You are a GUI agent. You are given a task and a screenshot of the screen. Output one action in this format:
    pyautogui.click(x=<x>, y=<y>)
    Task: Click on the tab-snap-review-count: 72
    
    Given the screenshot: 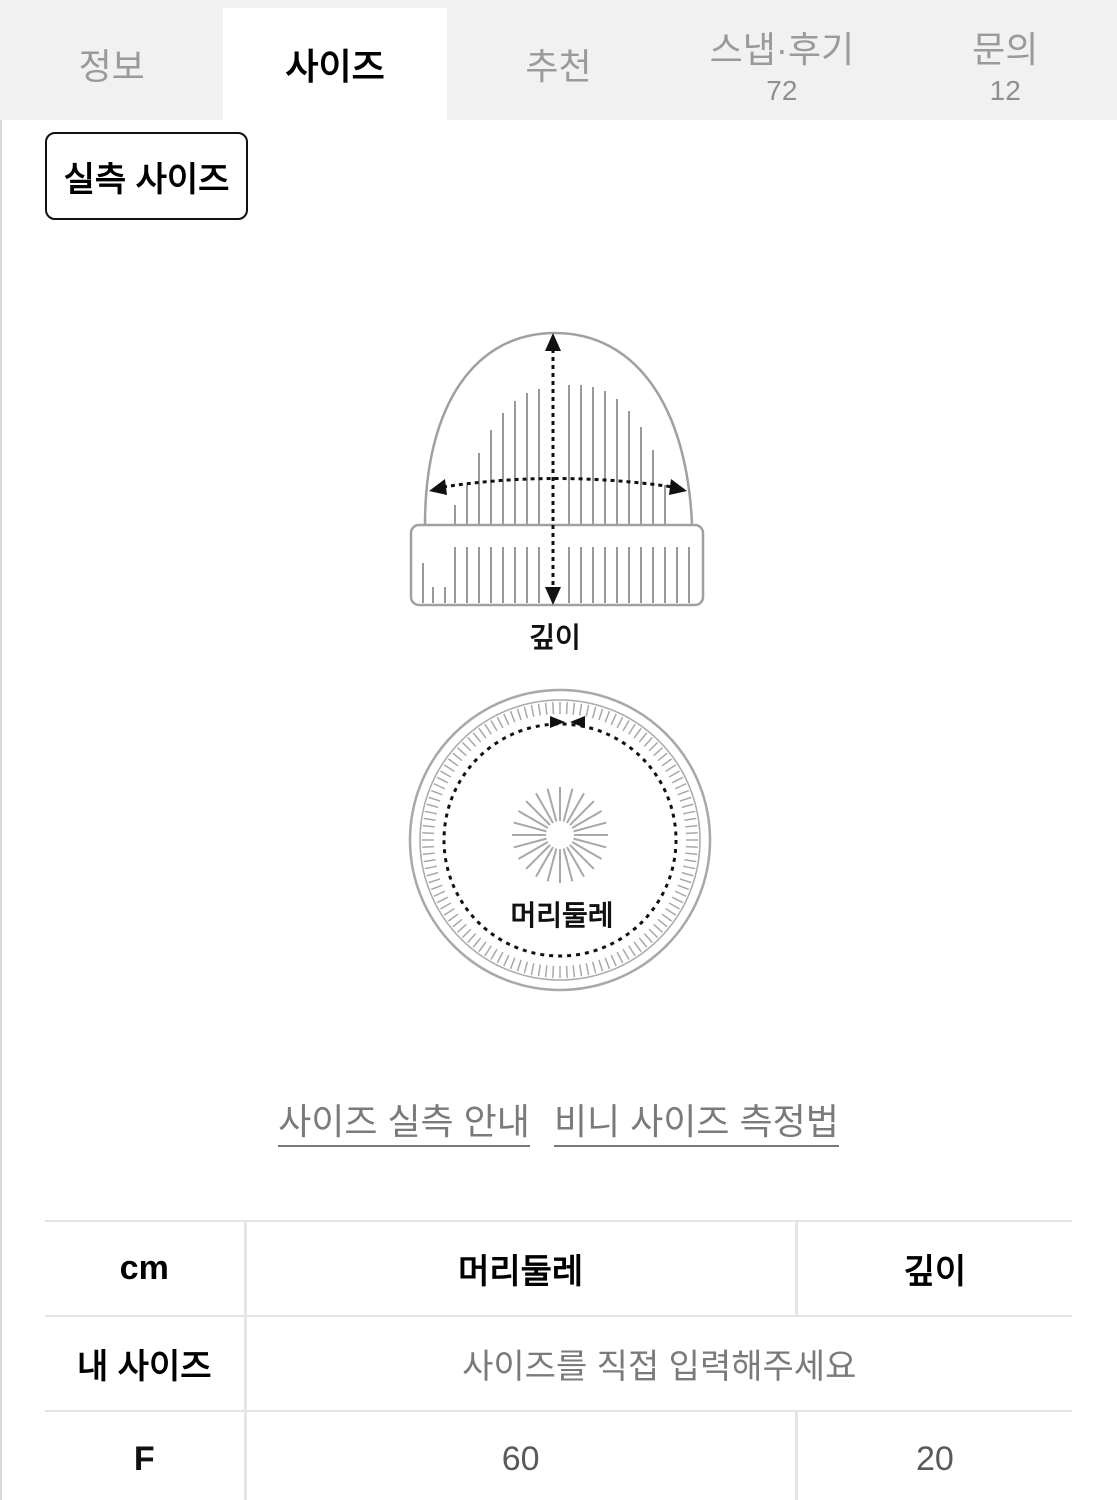 What is the action you would take?
    pyautogui.click(x=782, y=90)
    